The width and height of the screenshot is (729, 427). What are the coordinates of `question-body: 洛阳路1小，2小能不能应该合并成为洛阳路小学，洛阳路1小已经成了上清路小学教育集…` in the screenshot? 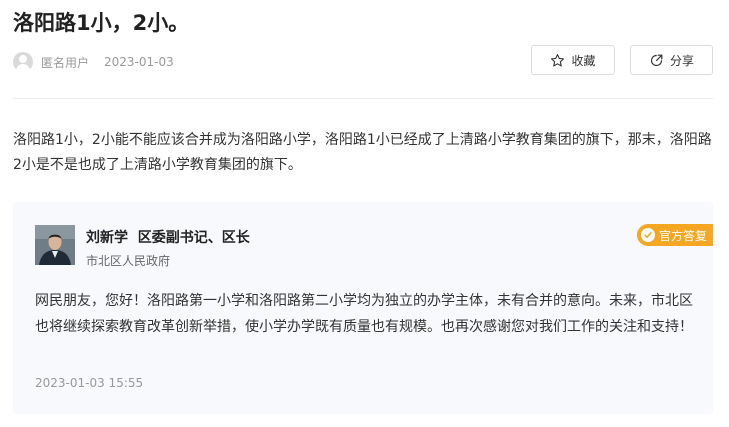 It's located at (362, 152).